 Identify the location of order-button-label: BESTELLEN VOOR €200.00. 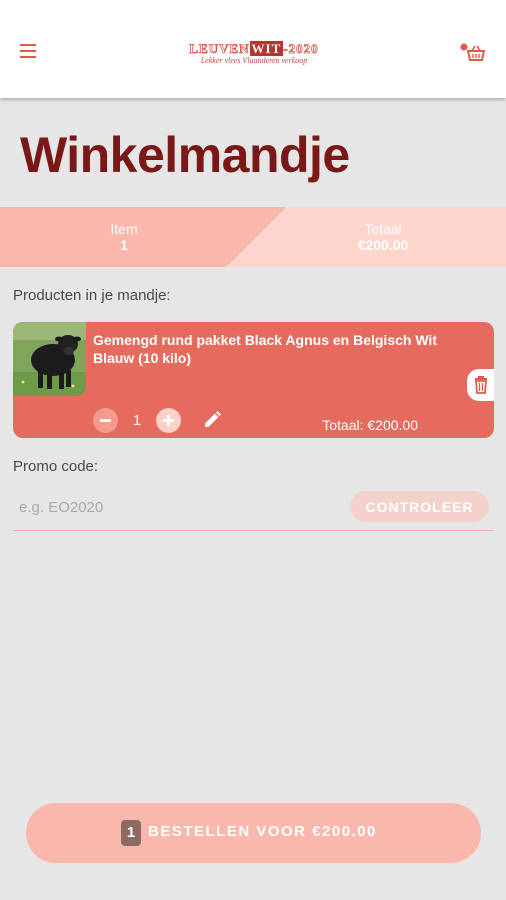
(262, 831).